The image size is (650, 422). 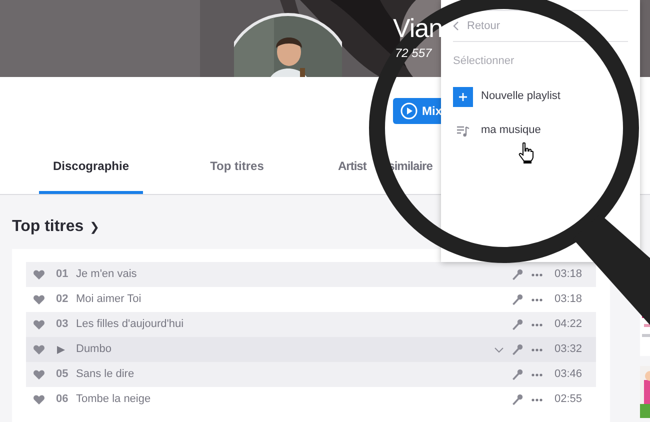 What do you see at coordinates (62, 300) in the screenshot?
I see `track-number: 02` at bounding box center [62, 300].